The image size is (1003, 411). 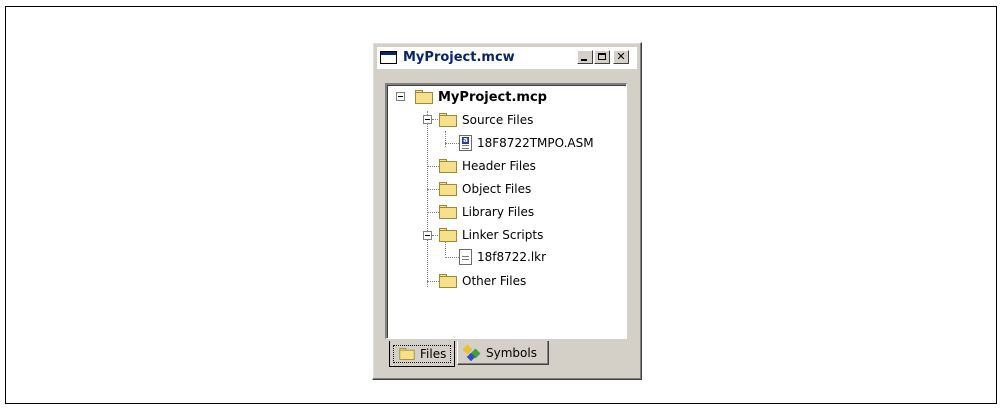 I want to click on tree-item-linker-scripts: Linker Scripts, so click(x=491, y=235).